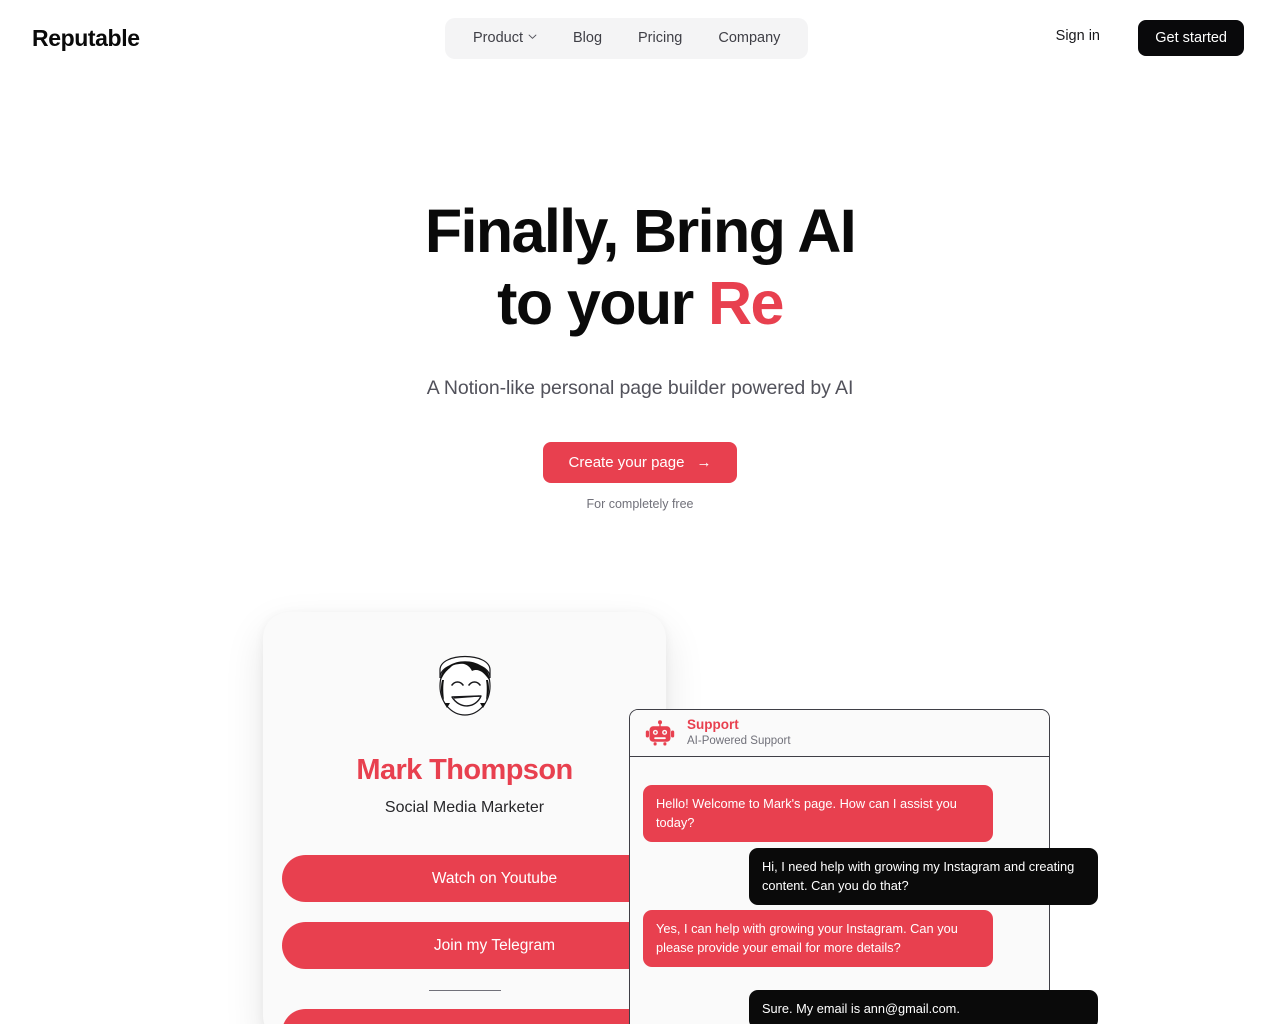 The height and width of the screenshot is (1024, 1280). I want to click on nav-item-product: Product, so click(505, 38).